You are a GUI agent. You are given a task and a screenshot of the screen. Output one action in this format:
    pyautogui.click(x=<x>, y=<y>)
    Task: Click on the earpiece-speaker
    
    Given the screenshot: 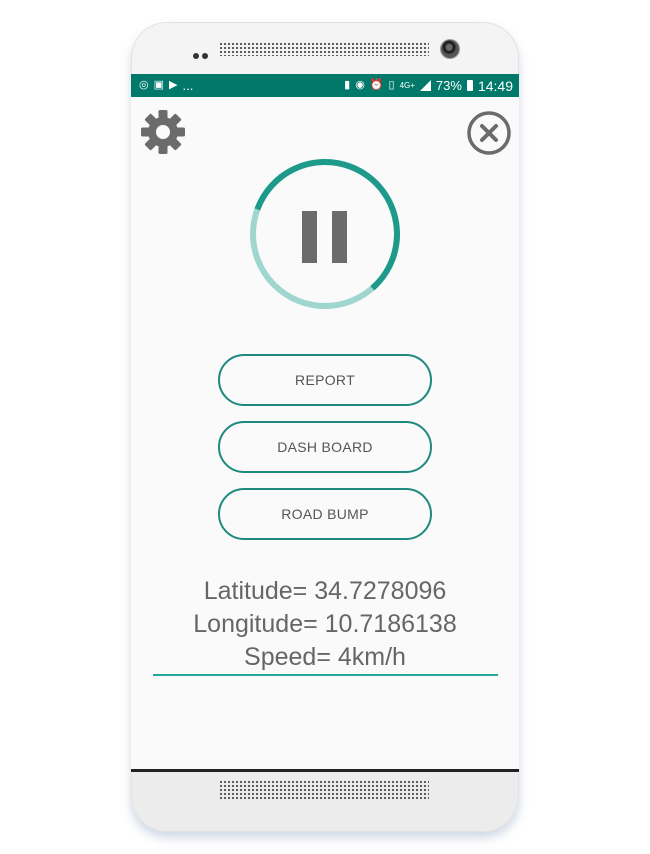 What is the action you would take?
    pyautogui.click(x=324, y=49)
    